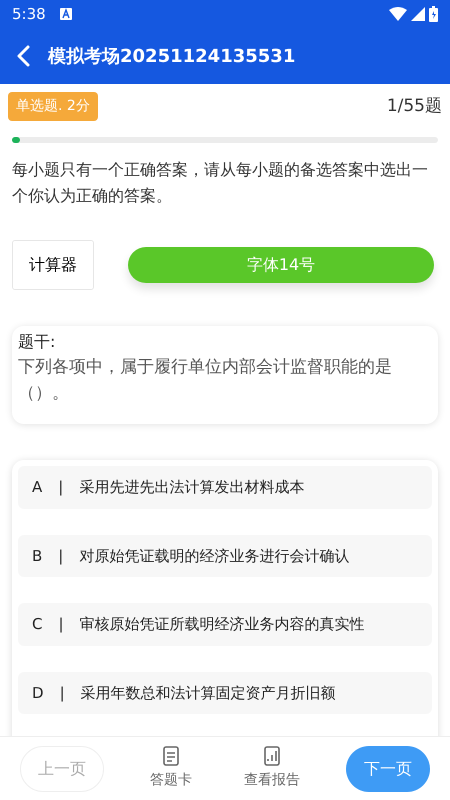 This screenshot has width=450, height=800. I want to click on report-tab: 查看报告, so click(272, 768).